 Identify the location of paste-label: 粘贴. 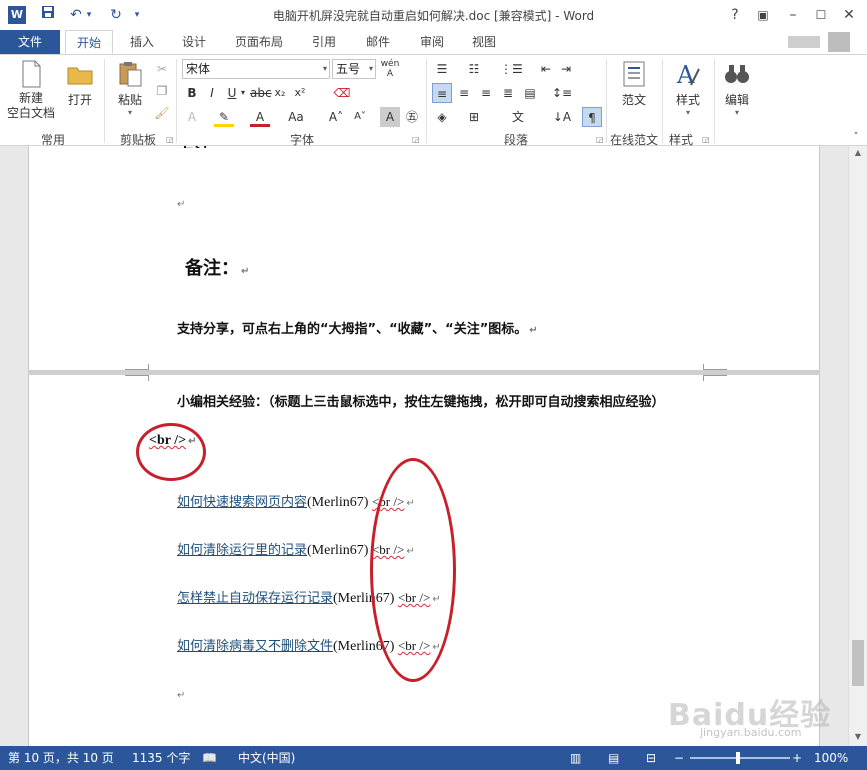
(129, 100).